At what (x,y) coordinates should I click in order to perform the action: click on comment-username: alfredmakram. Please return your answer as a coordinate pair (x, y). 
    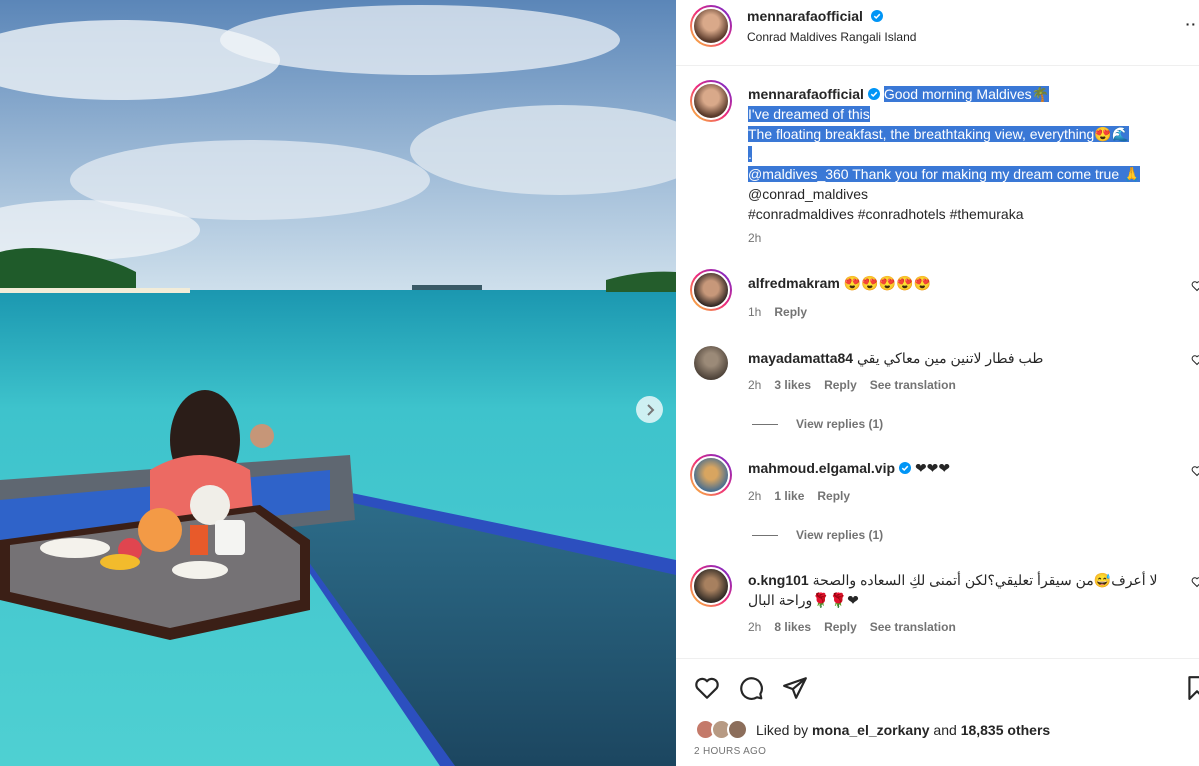
    Looking at the image, I should click on (794, 283).